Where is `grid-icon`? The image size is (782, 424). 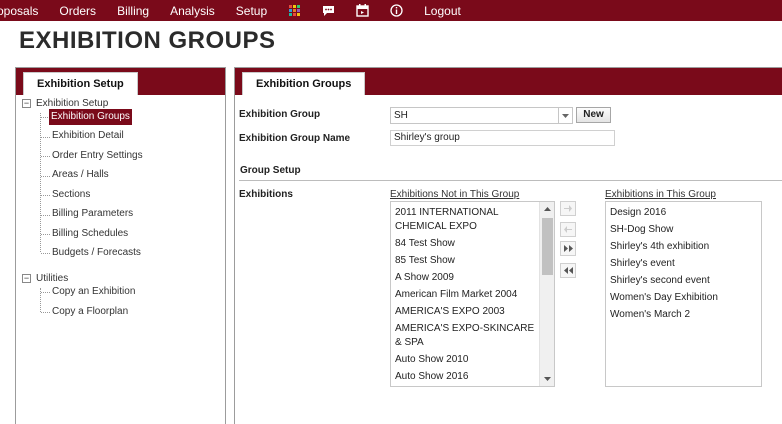
grid-icon is located at coordinates (294, 10).